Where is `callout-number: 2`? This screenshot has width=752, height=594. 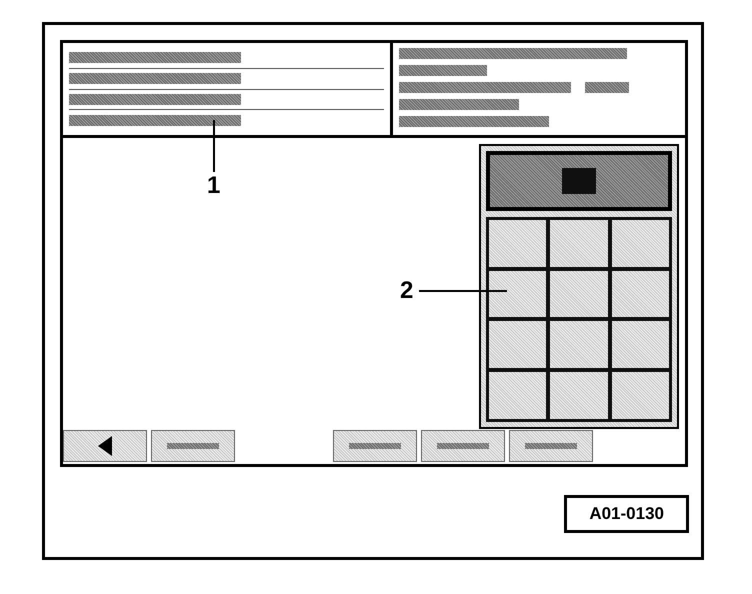
callout-number: 2 is located at coordinates (407, 291).